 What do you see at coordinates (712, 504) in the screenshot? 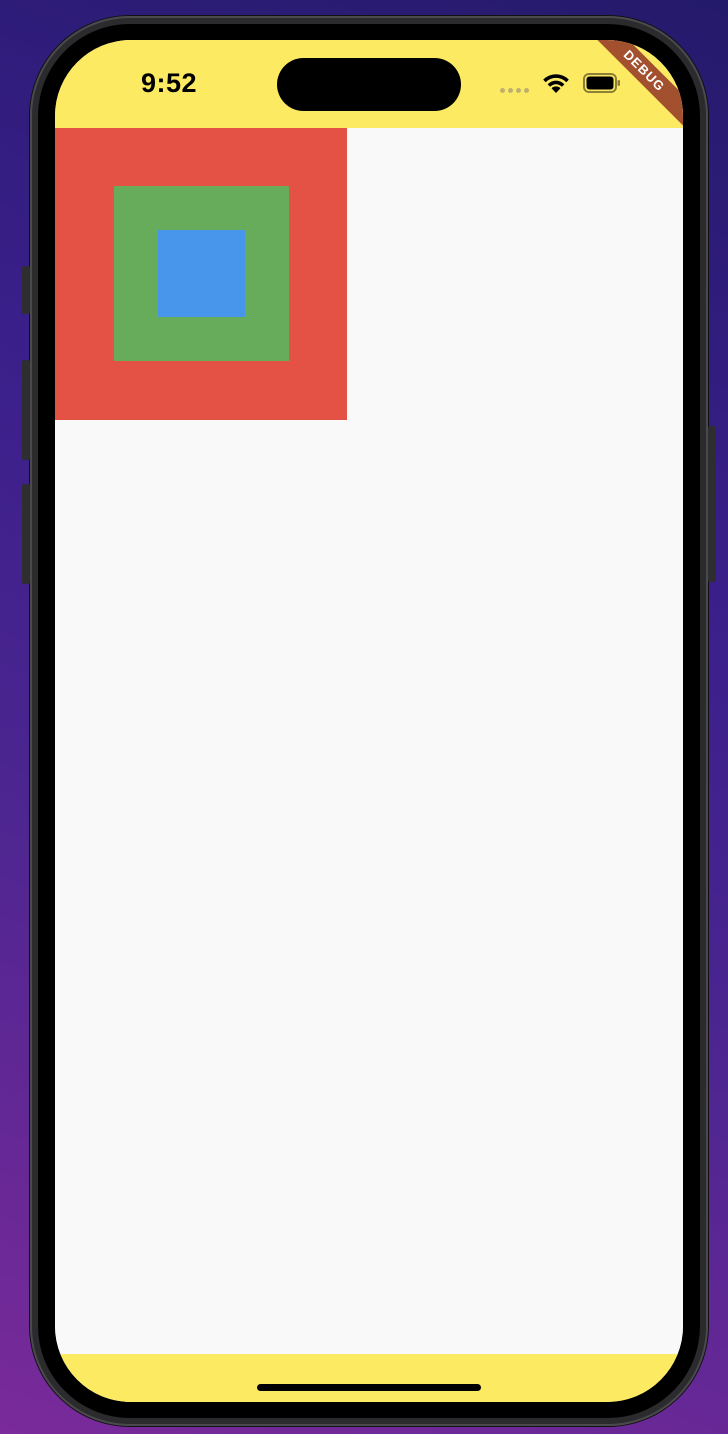
I see `power-button` at bounding box center [712, 504].